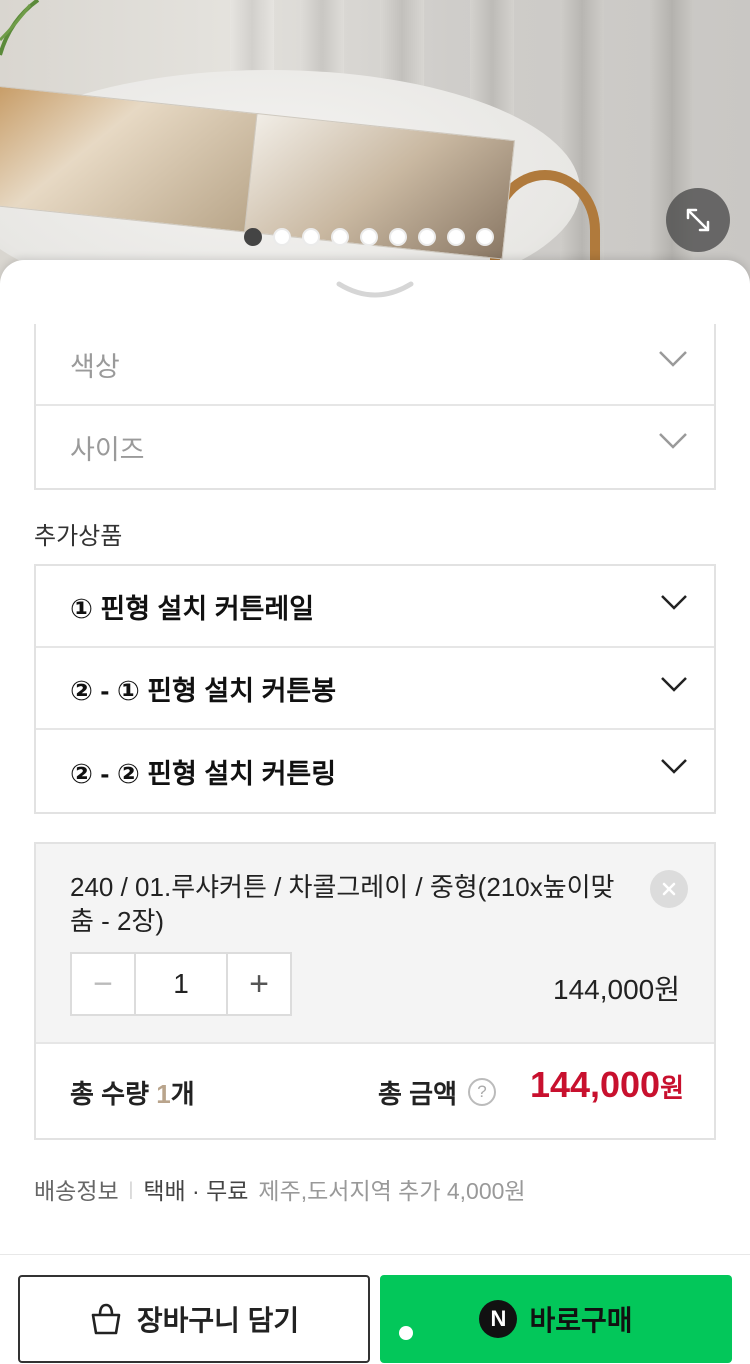 This screenshot has width=750, height=1364. I want to click on help-icon: ?, so click(482, 1092).